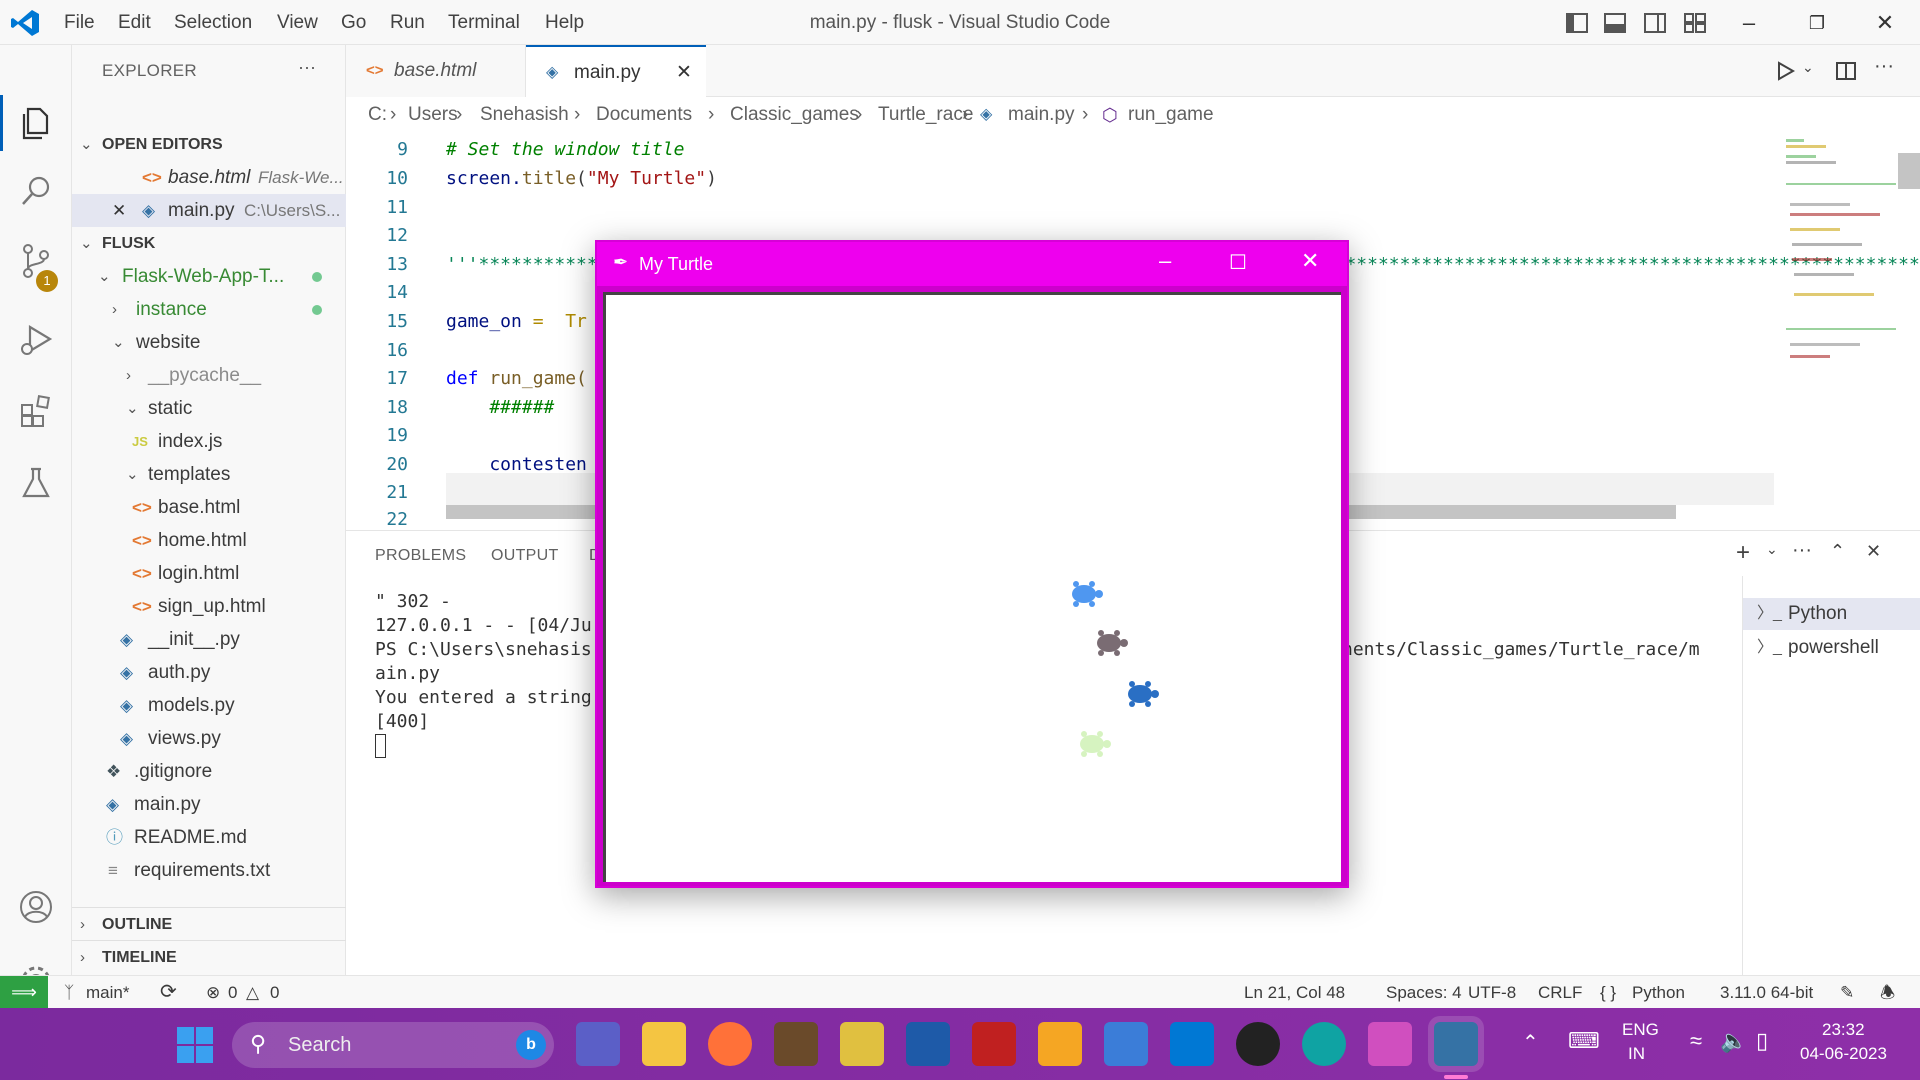 The image size is (1920, 1080). I want to click on line-ending: CRLF, so click(1560, 992).